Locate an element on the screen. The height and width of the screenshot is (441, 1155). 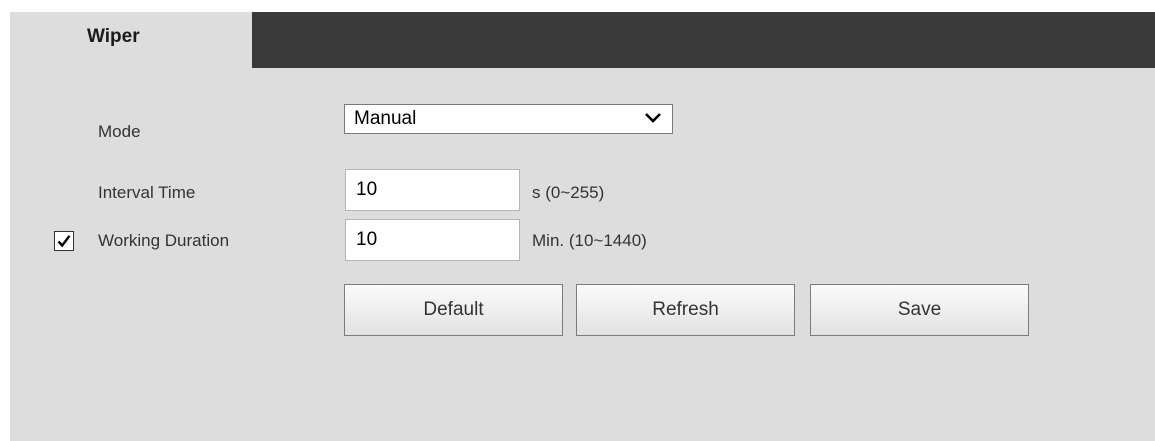
chevron-down-icon is located at coordinates (653, 118).